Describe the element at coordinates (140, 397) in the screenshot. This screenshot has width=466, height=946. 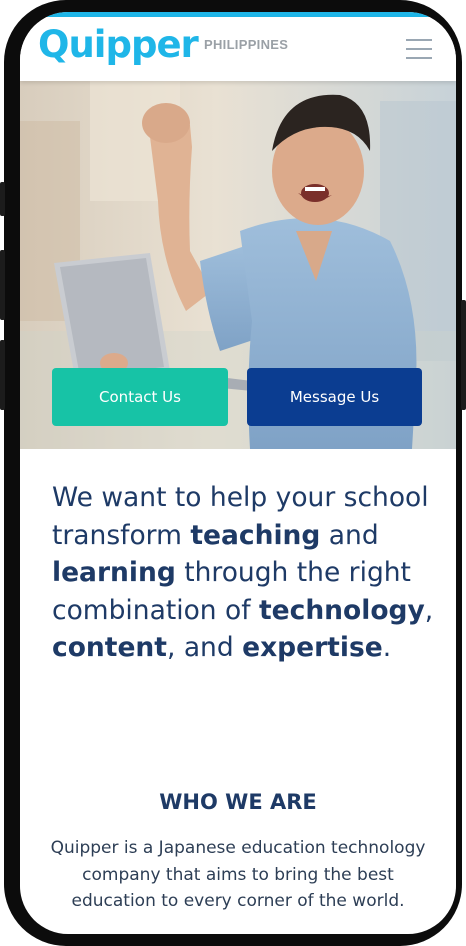
I see `contact-us-button: Contact Us` at that location.